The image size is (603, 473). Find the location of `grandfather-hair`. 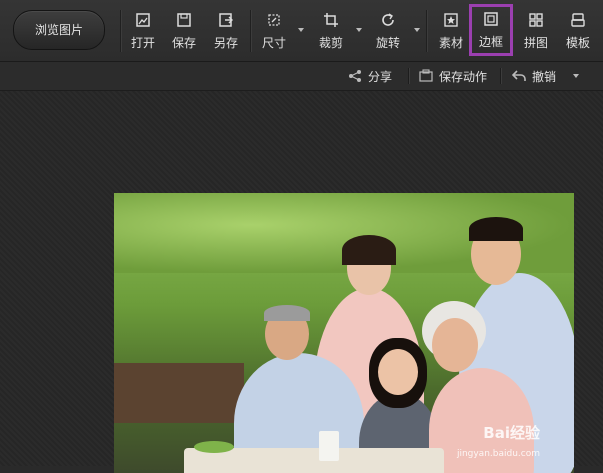

grandfather-hair is located at coordinates (287, 313).